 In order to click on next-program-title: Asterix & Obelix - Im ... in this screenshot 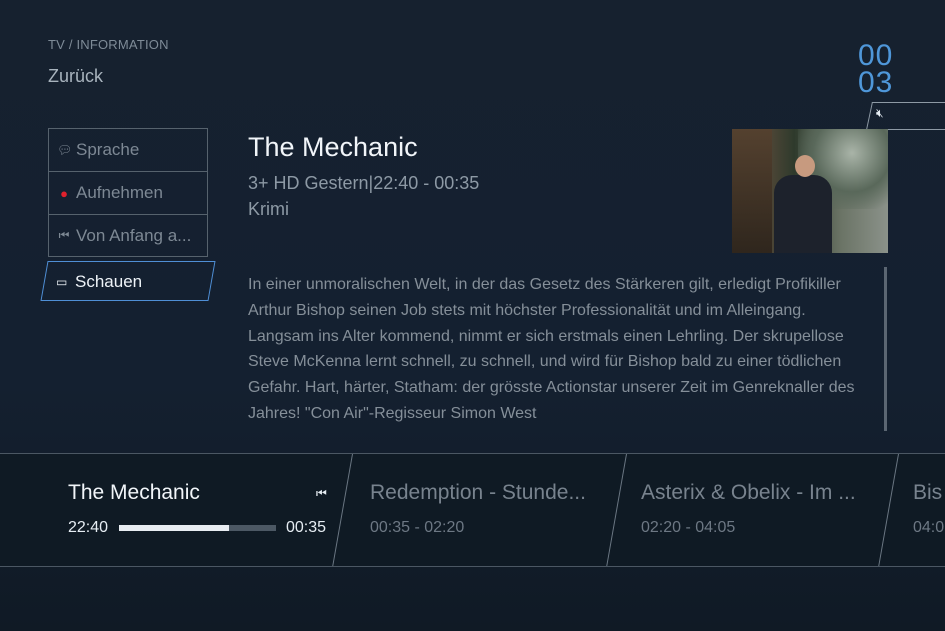, I will do `click(748, 493)`.